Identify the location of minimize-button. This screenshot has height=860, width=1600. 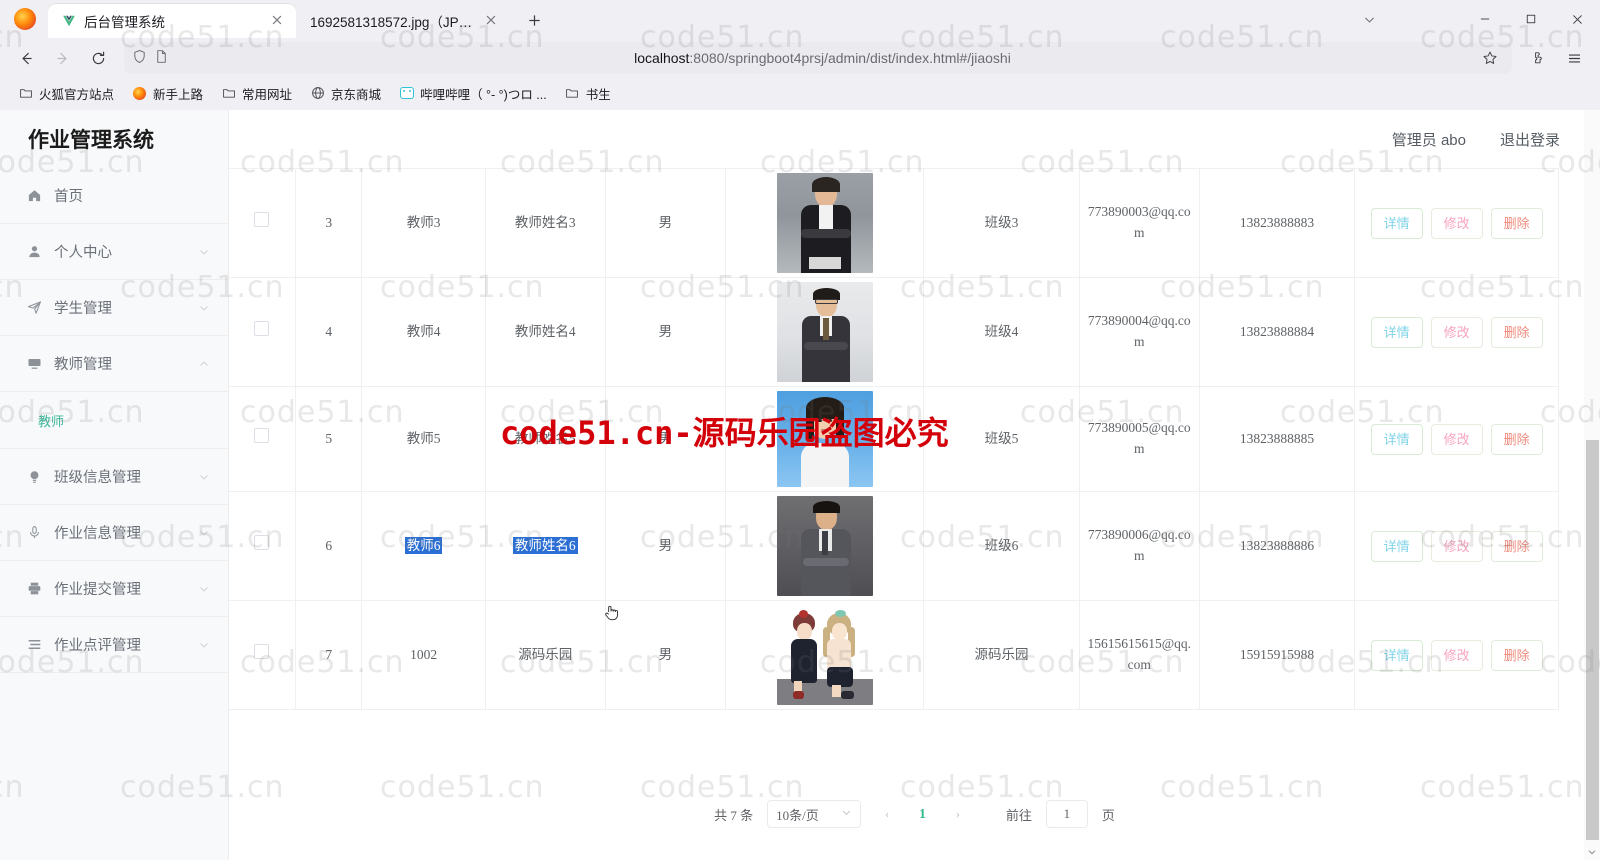
(1485, 19).